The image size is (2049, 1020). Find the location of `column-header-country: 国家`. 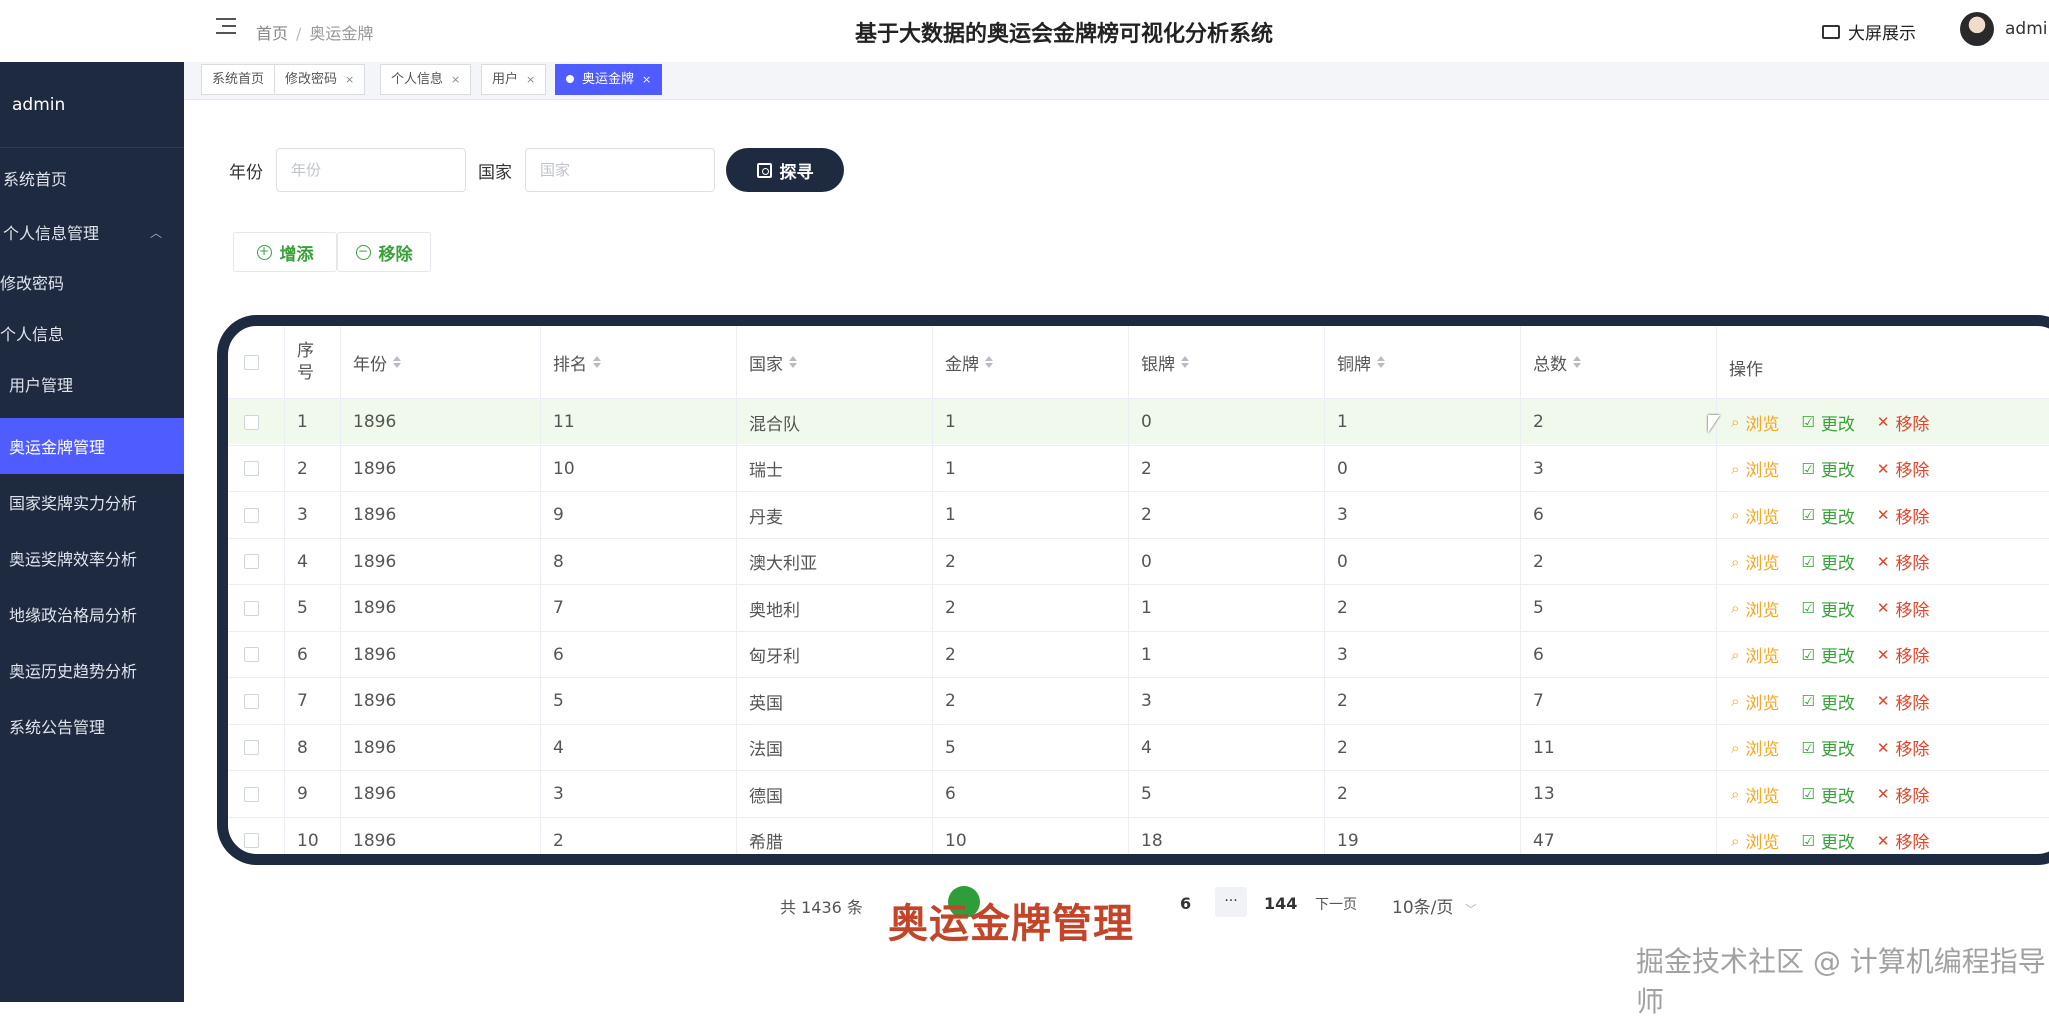

column-header-country: 国家 is located at coordinates (835, 362).